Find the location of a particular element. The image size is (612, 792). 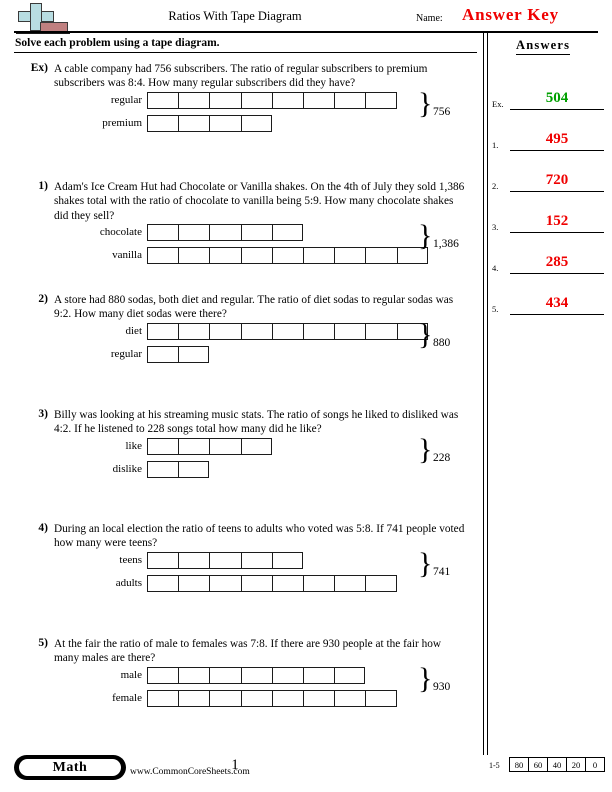

score-range-label: 1-5 is located at coordinates (494, 765).